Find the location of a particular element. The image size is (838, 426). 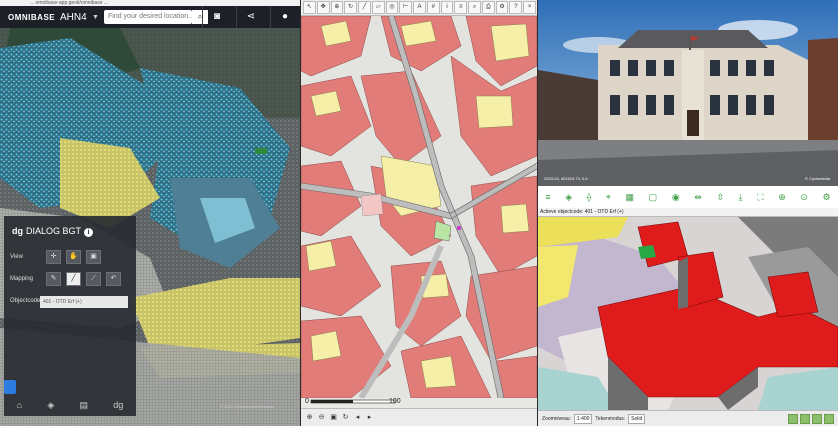

model-status-bar: Zoomniveau: 1:400 Tekenmodus: Solid is located at coordinates (688, 418).